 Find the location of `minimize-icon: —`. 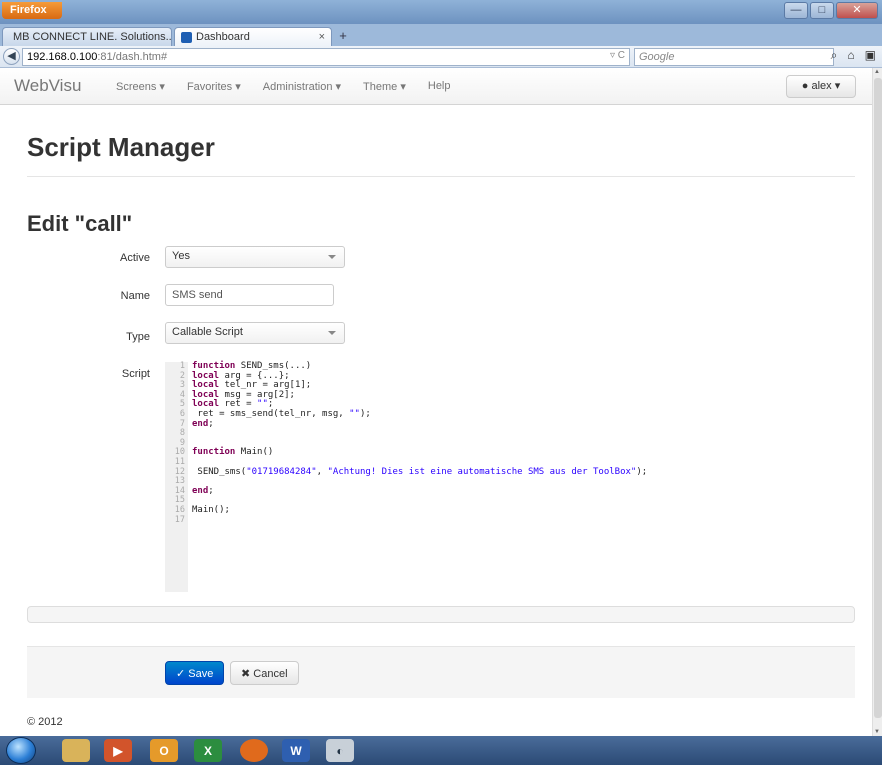

minimize-icon: — is located at coordinates (796, 10).